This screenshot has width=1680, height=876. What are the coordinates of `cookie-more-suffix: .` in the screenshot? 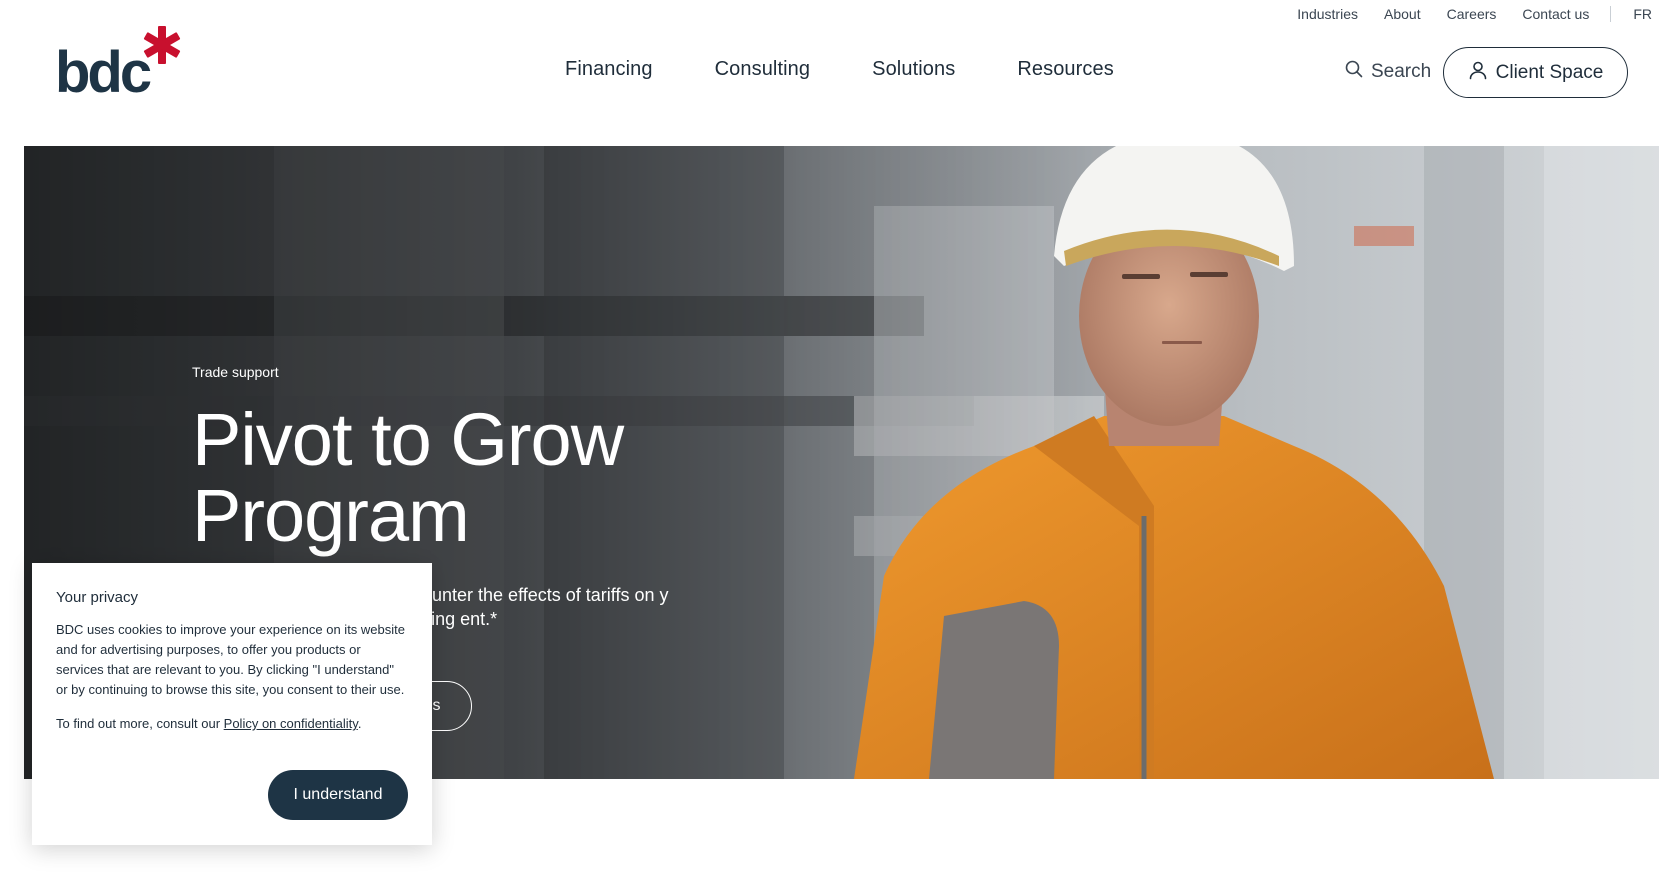 It's located at (359, 723).